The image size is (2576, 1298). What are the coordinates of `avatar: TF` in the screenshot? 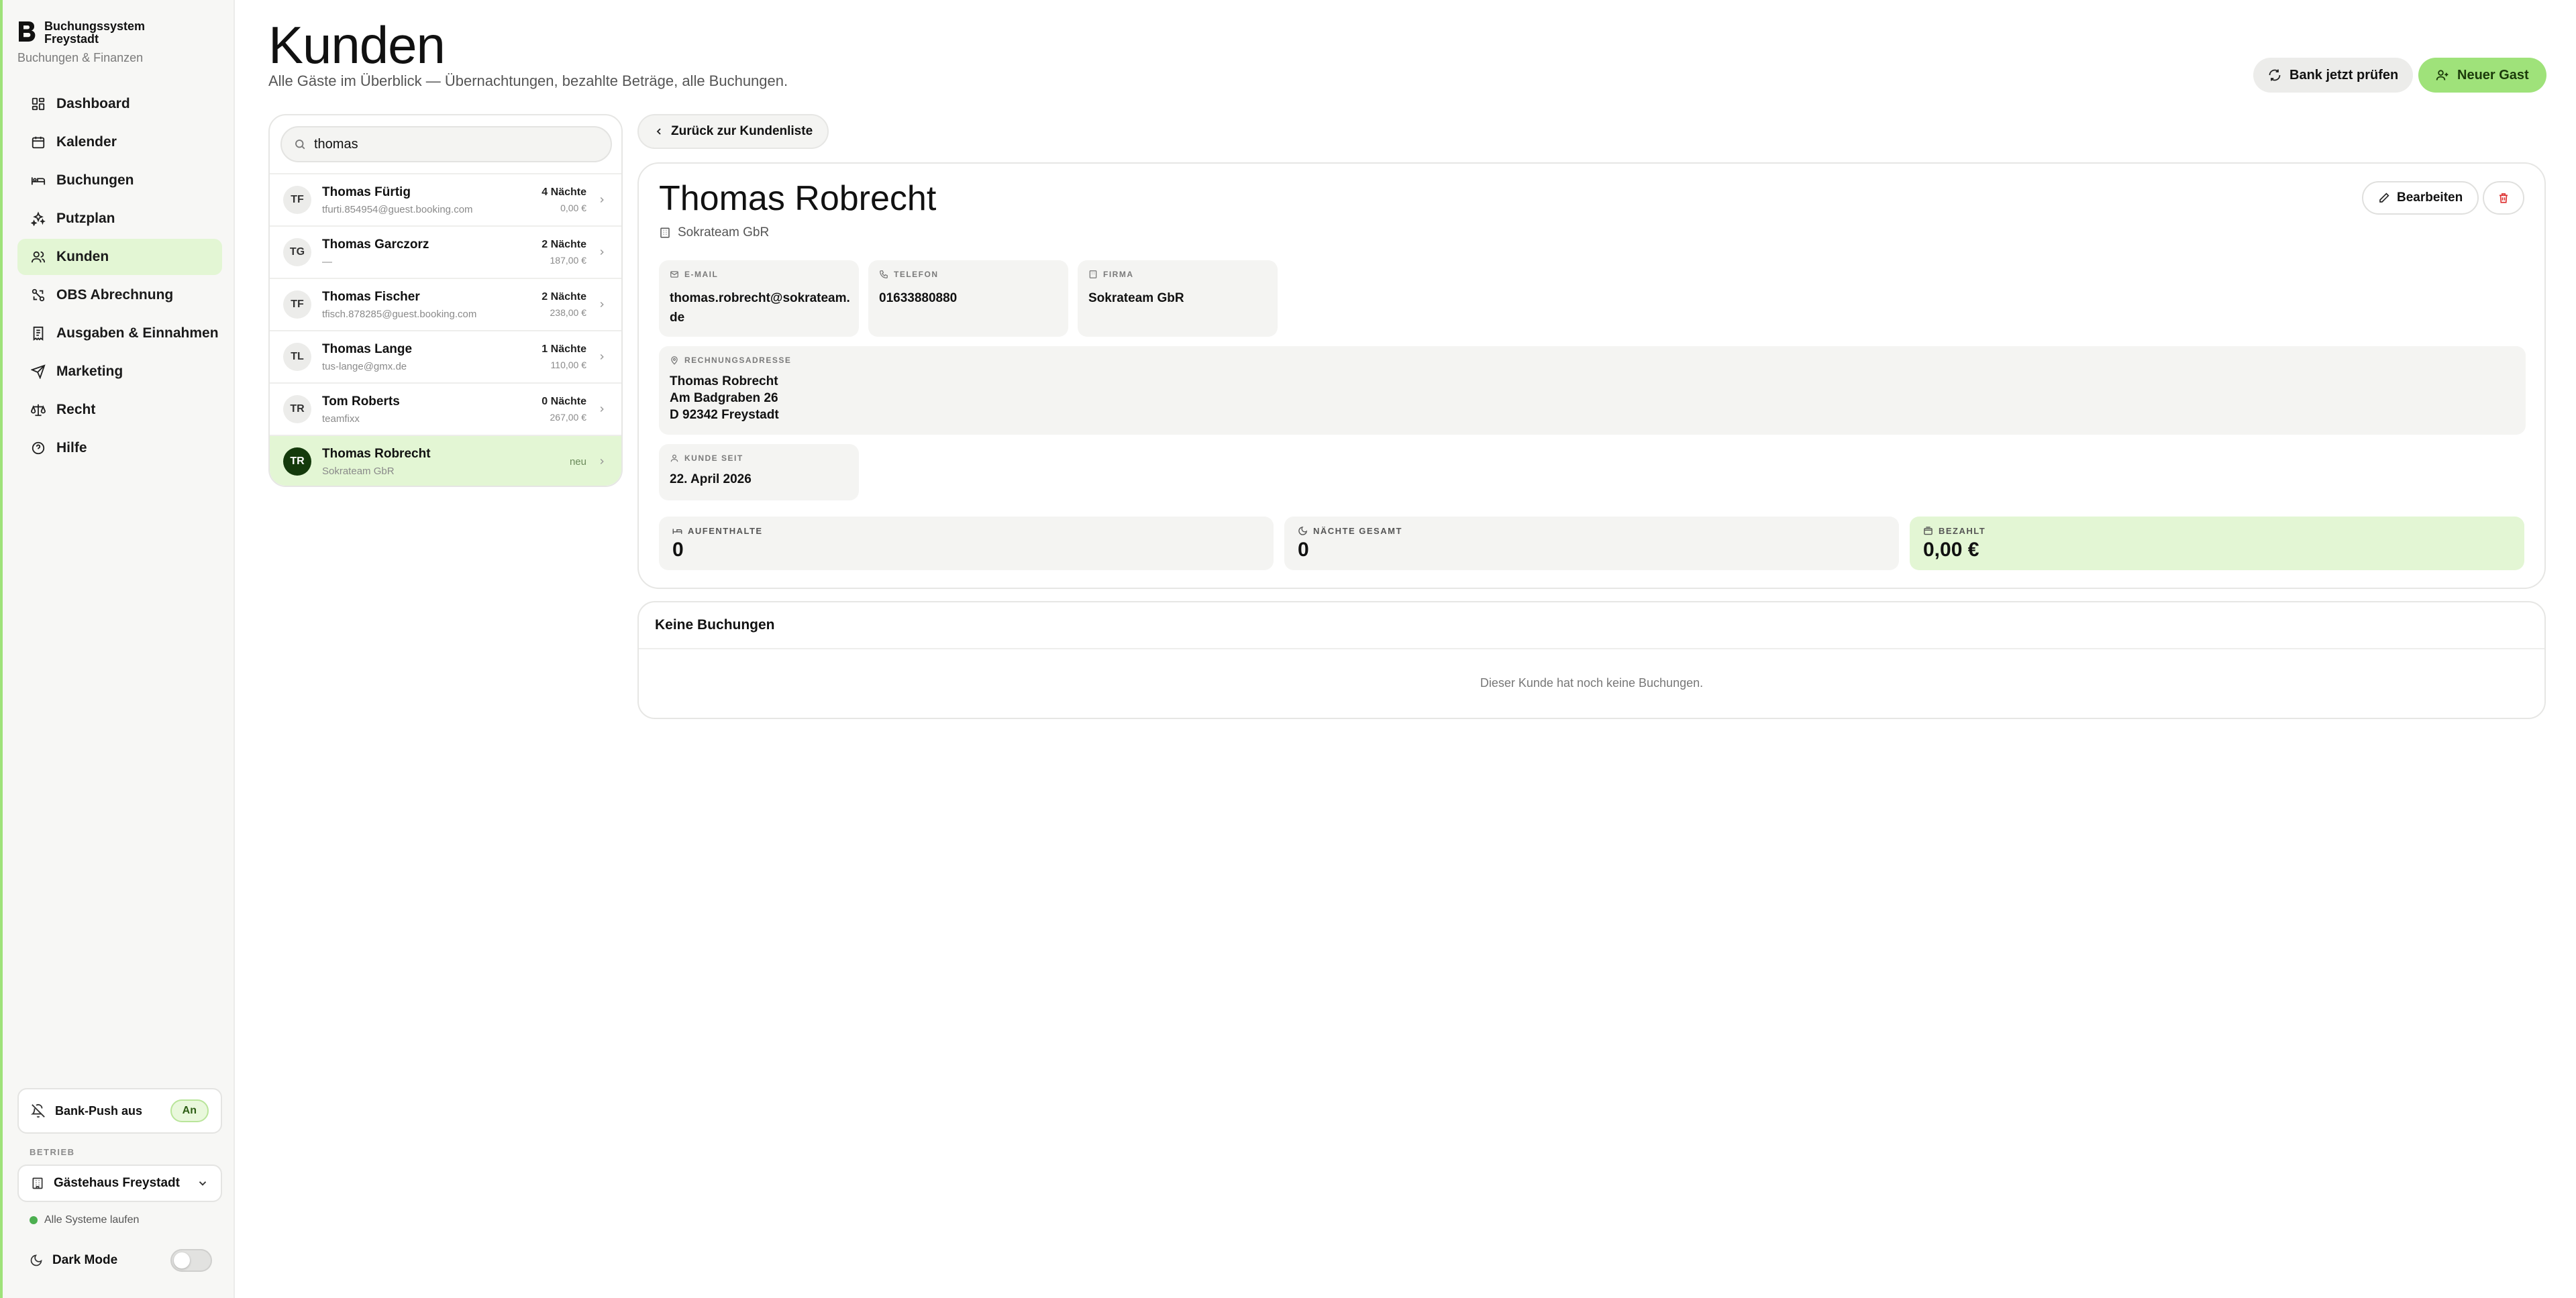 It's located at (297, 304).